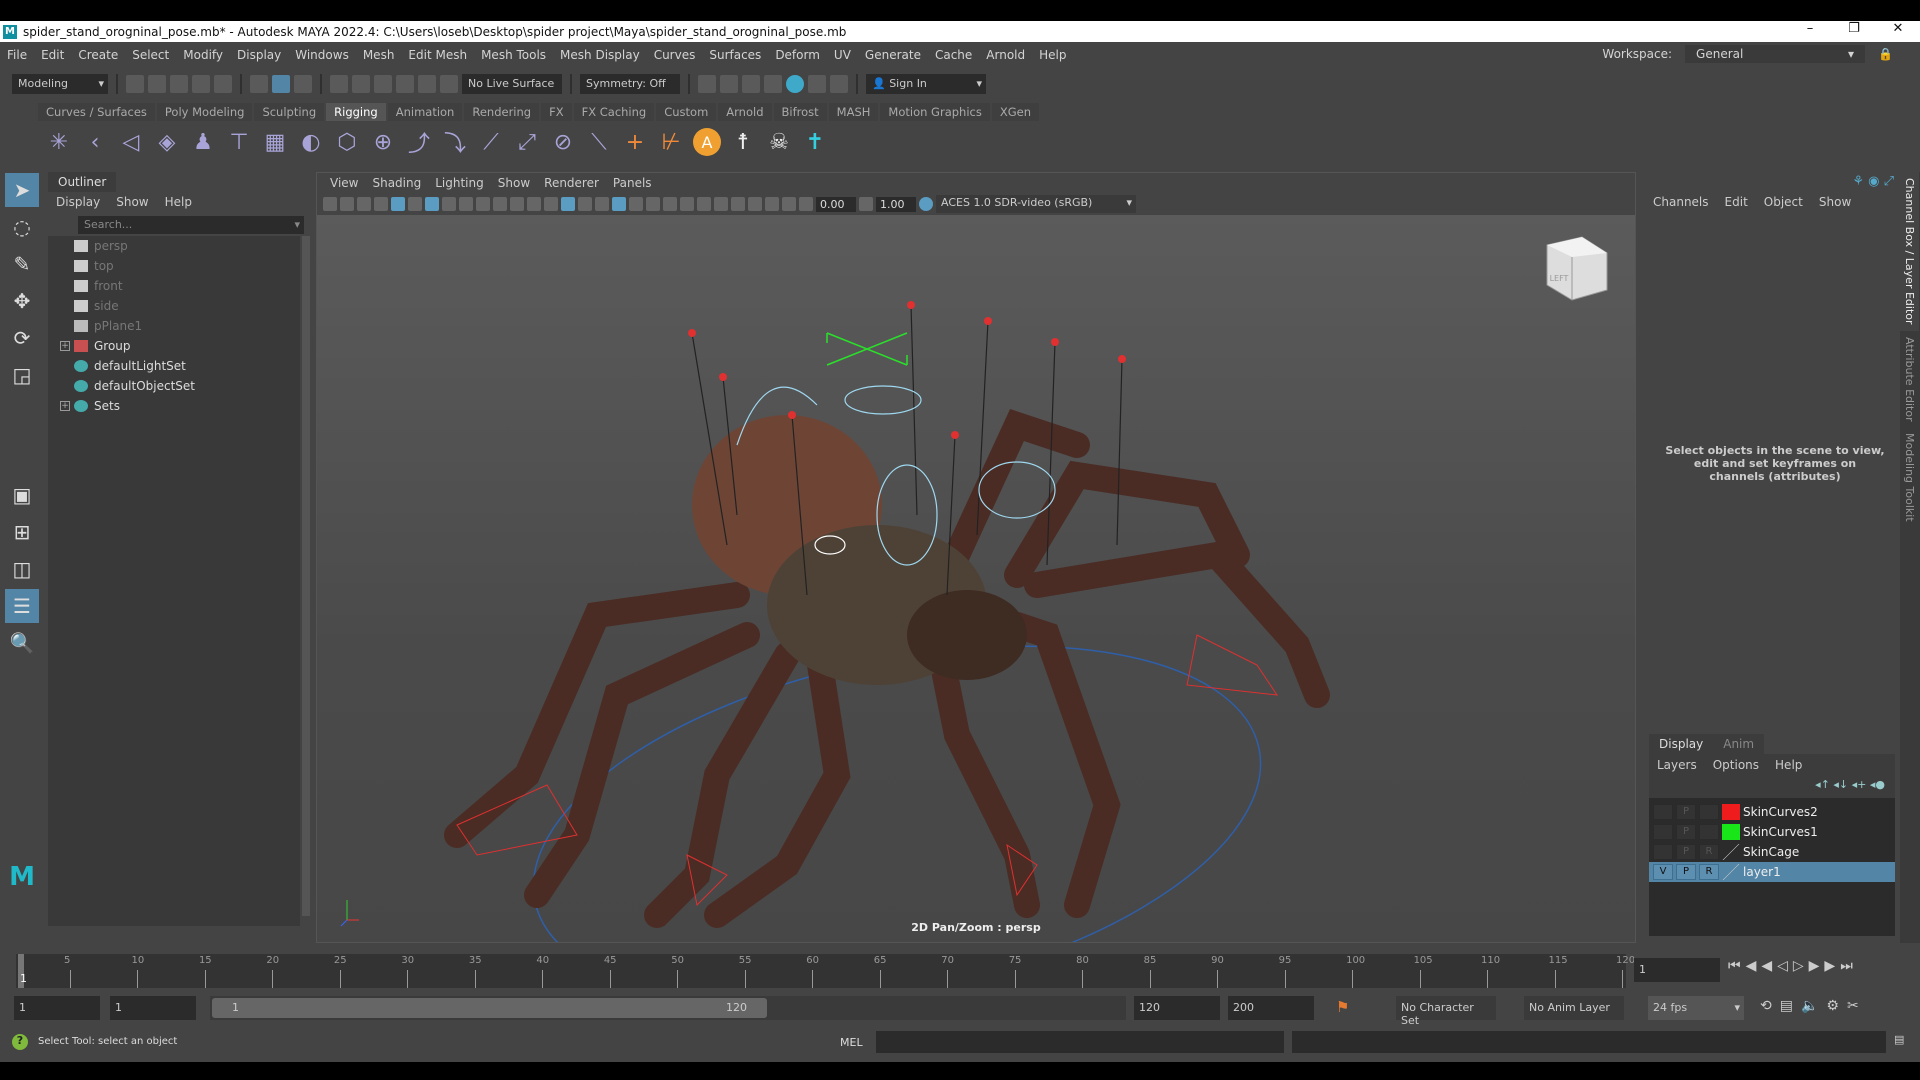 The image size is (1920, 1080). Describe the element at coordinates (953, 55) in the screenshot. I see `menu-cache: Cache` at that location.